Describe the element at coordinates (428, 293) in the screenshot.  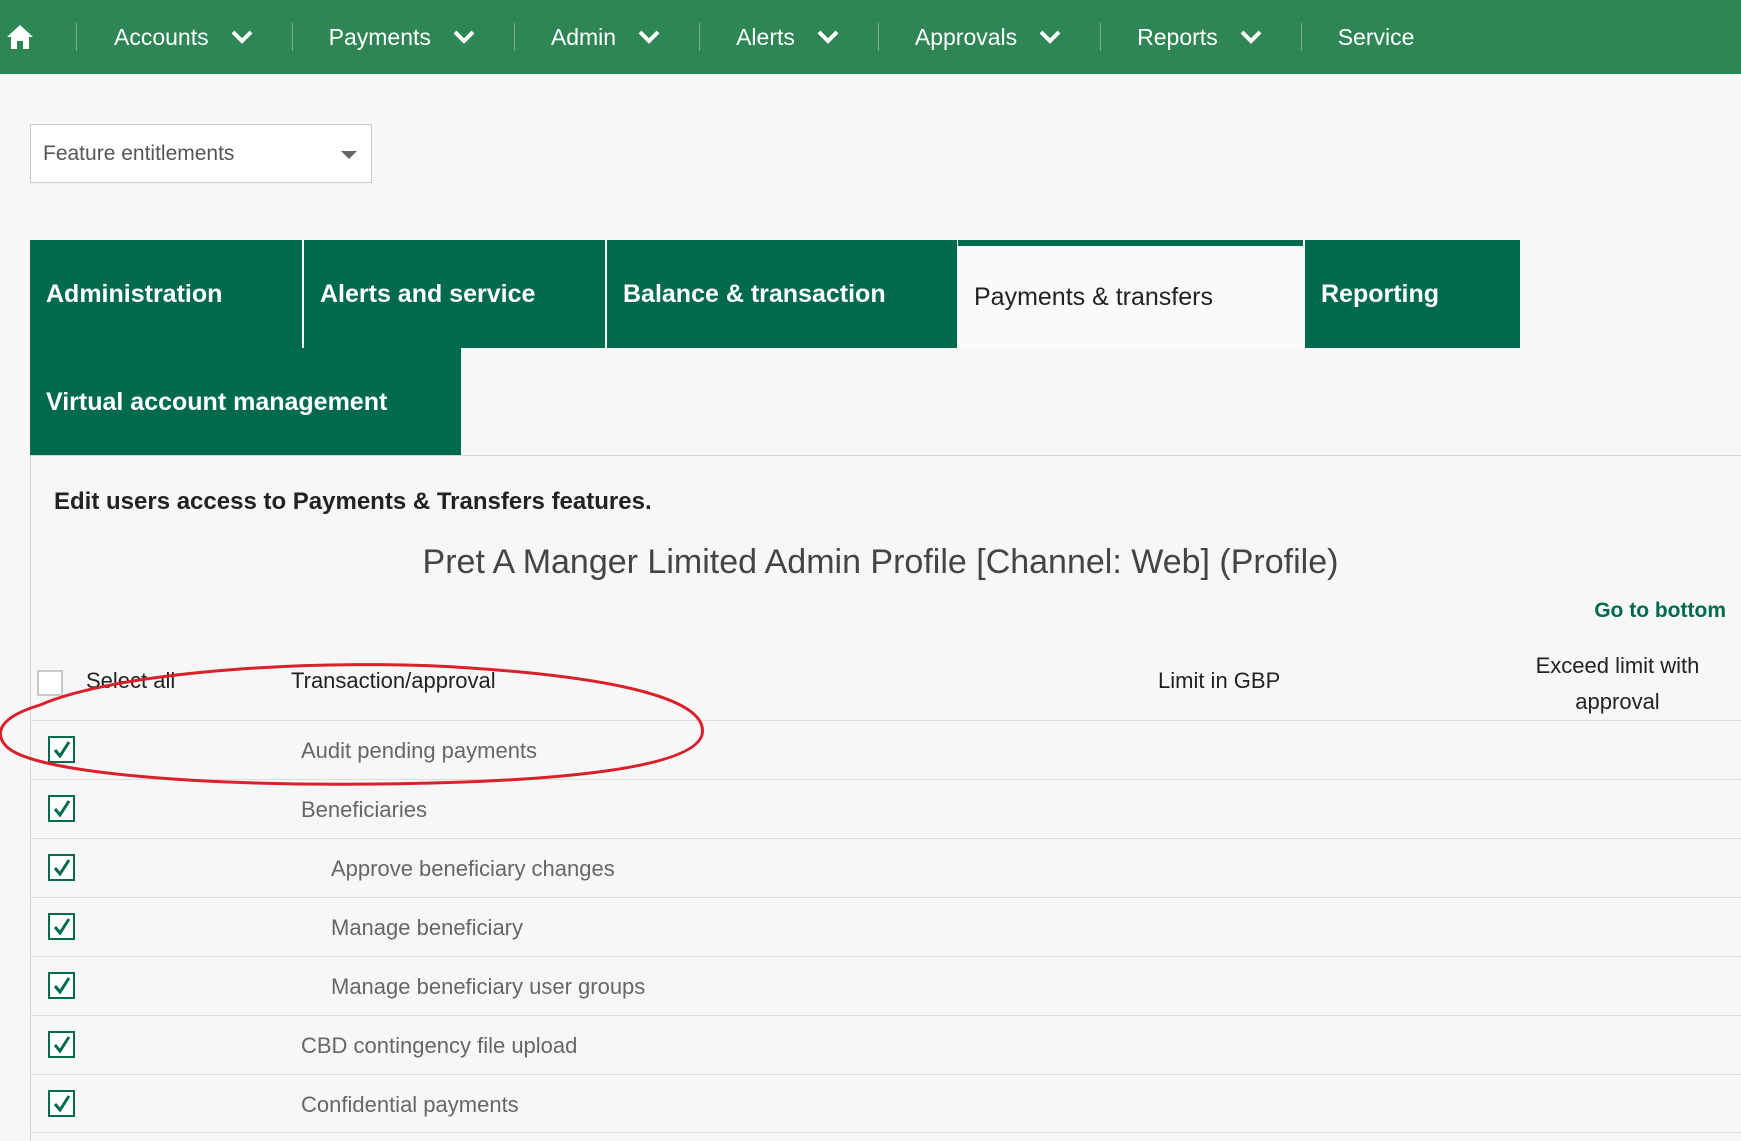
I see `tab-label: Alerts and service` at that location.